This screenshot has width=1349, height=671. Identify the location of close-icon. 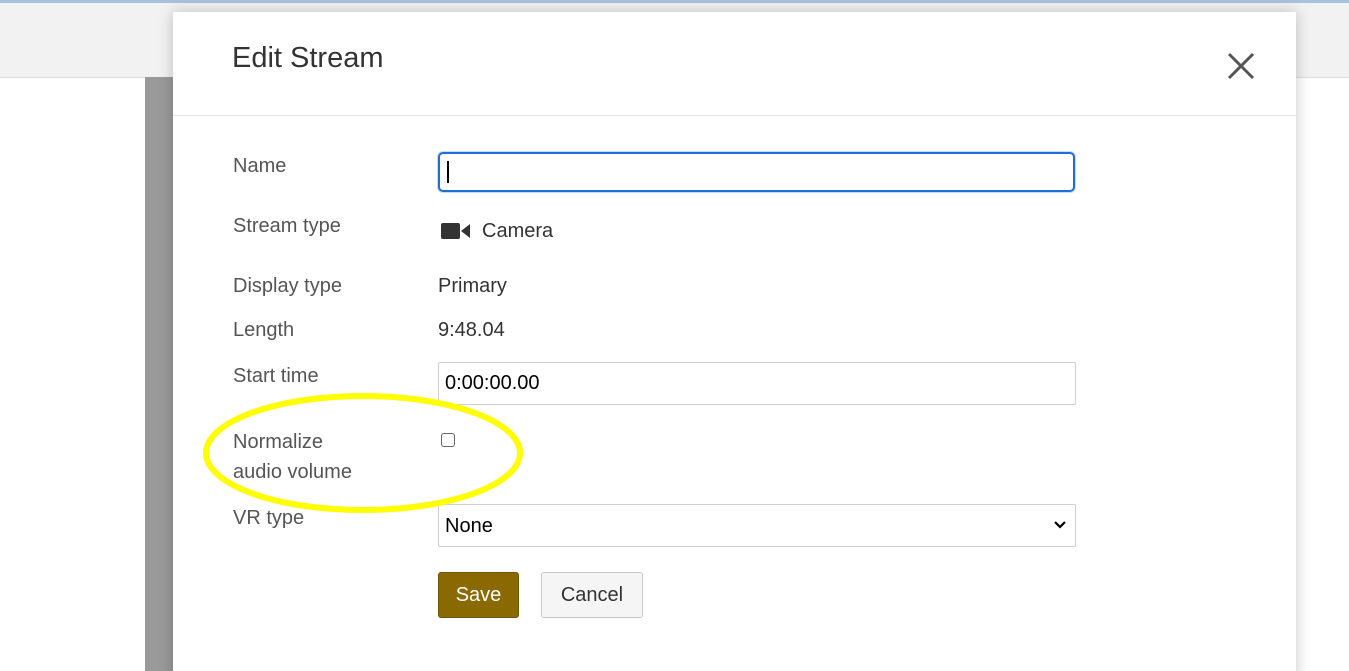
(1241, 66).